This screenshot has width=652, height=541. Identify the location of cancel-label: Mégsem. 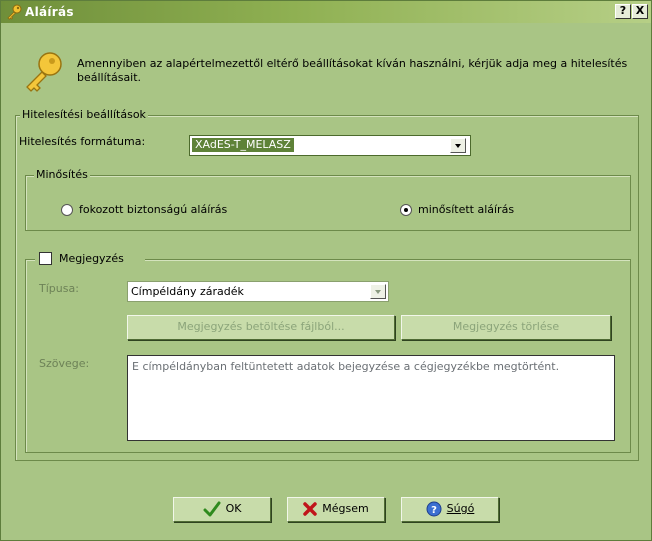
(345, 508).